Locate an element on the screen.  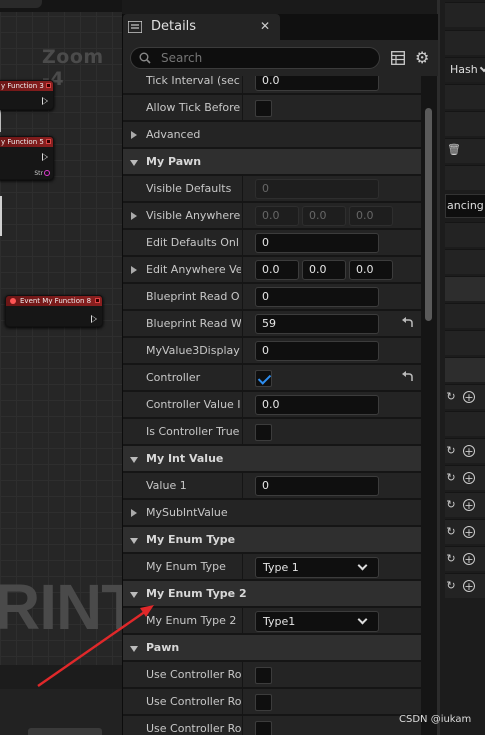
hash-row: Hash is located at coordinates (465, 69).